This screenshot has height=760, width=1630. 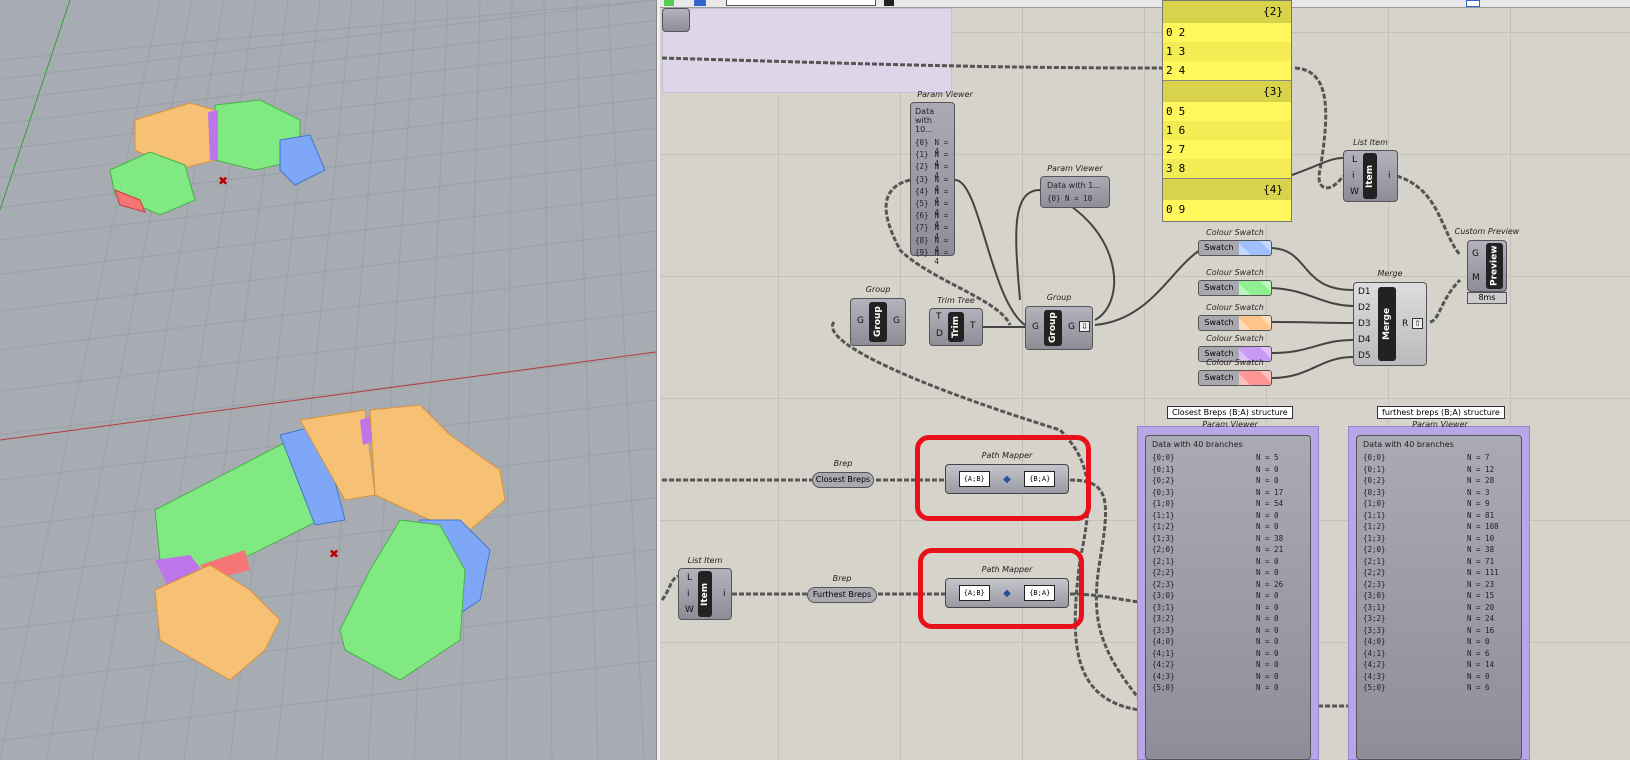 What do you see at coordinates (939, 334) in the screenshot?
I see `input-port-d: D` at bounding box center [939, 334].